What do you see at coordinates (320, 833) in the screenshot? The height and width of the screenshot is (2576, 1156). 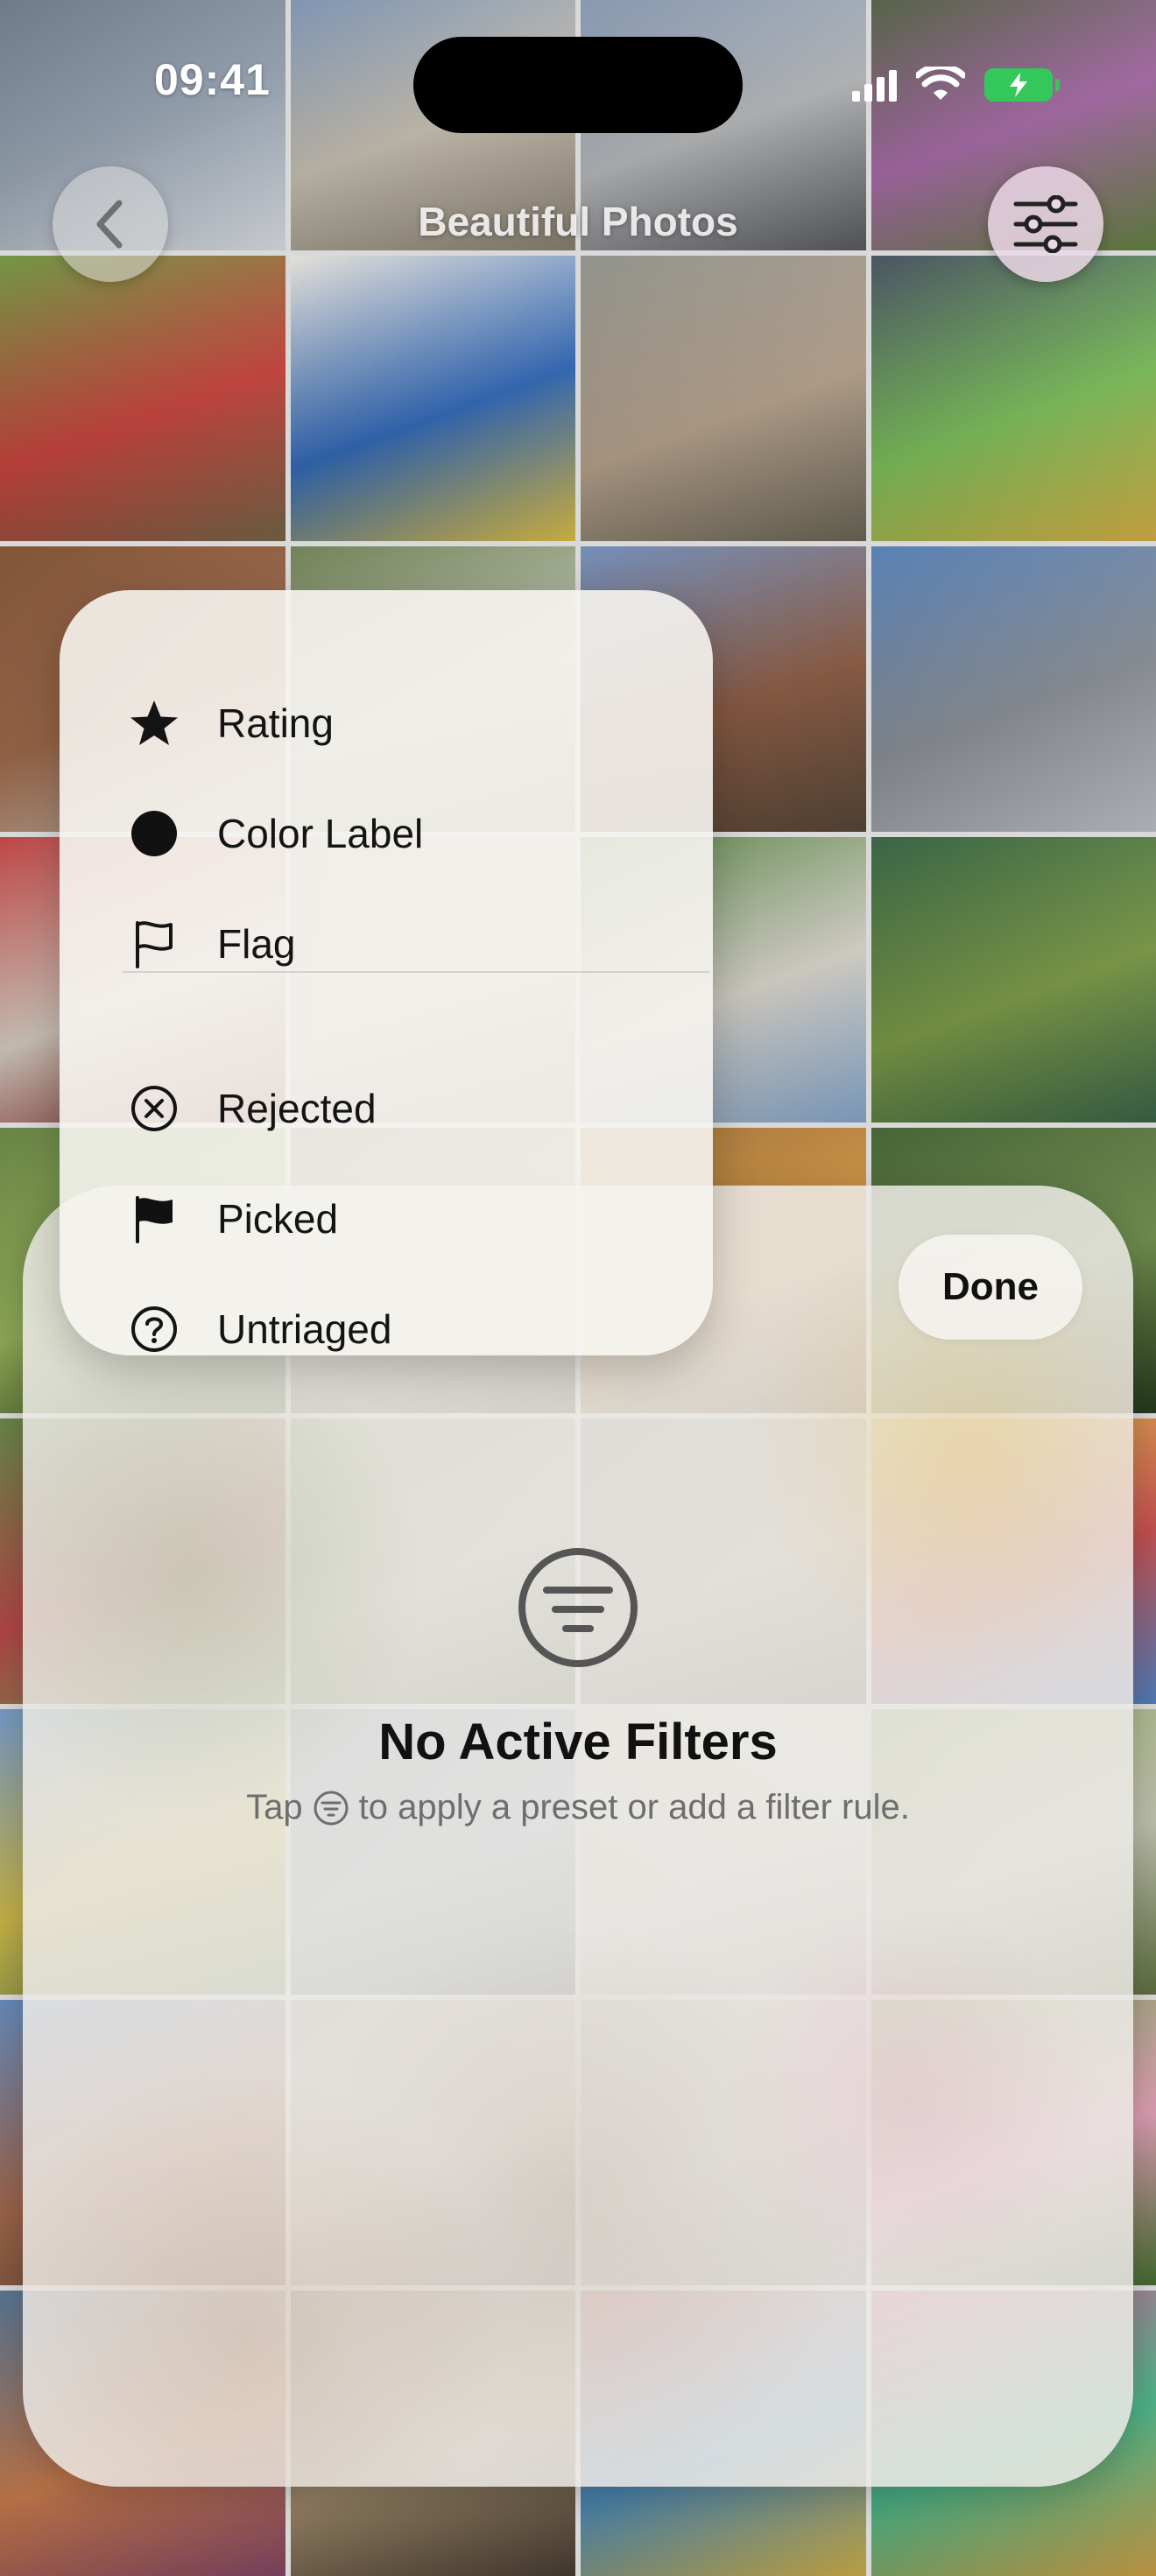 I see `menu-item-label: Color Label` at bounding box center [320, 833].